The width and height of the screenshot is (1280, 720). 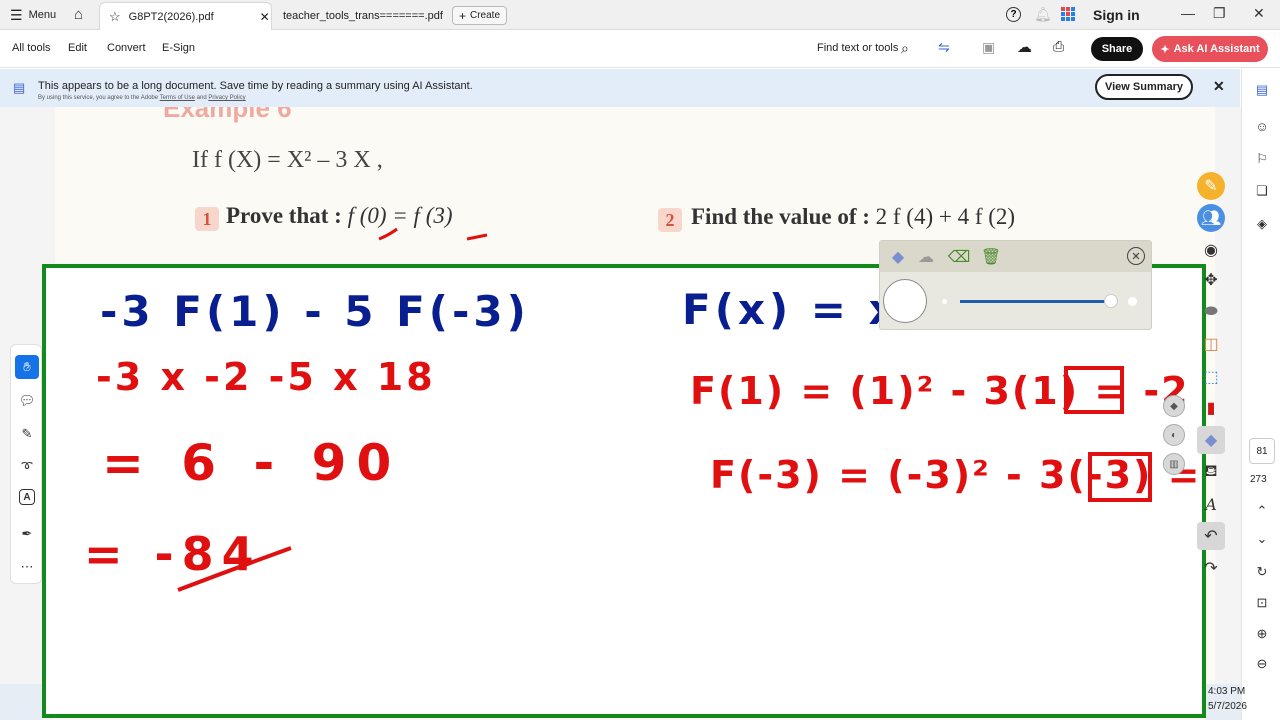 What do you see at coordinates (19, 87) in the screenshot?
I see `ai-summary-icon: ▤` at bounding box center [19, 87].